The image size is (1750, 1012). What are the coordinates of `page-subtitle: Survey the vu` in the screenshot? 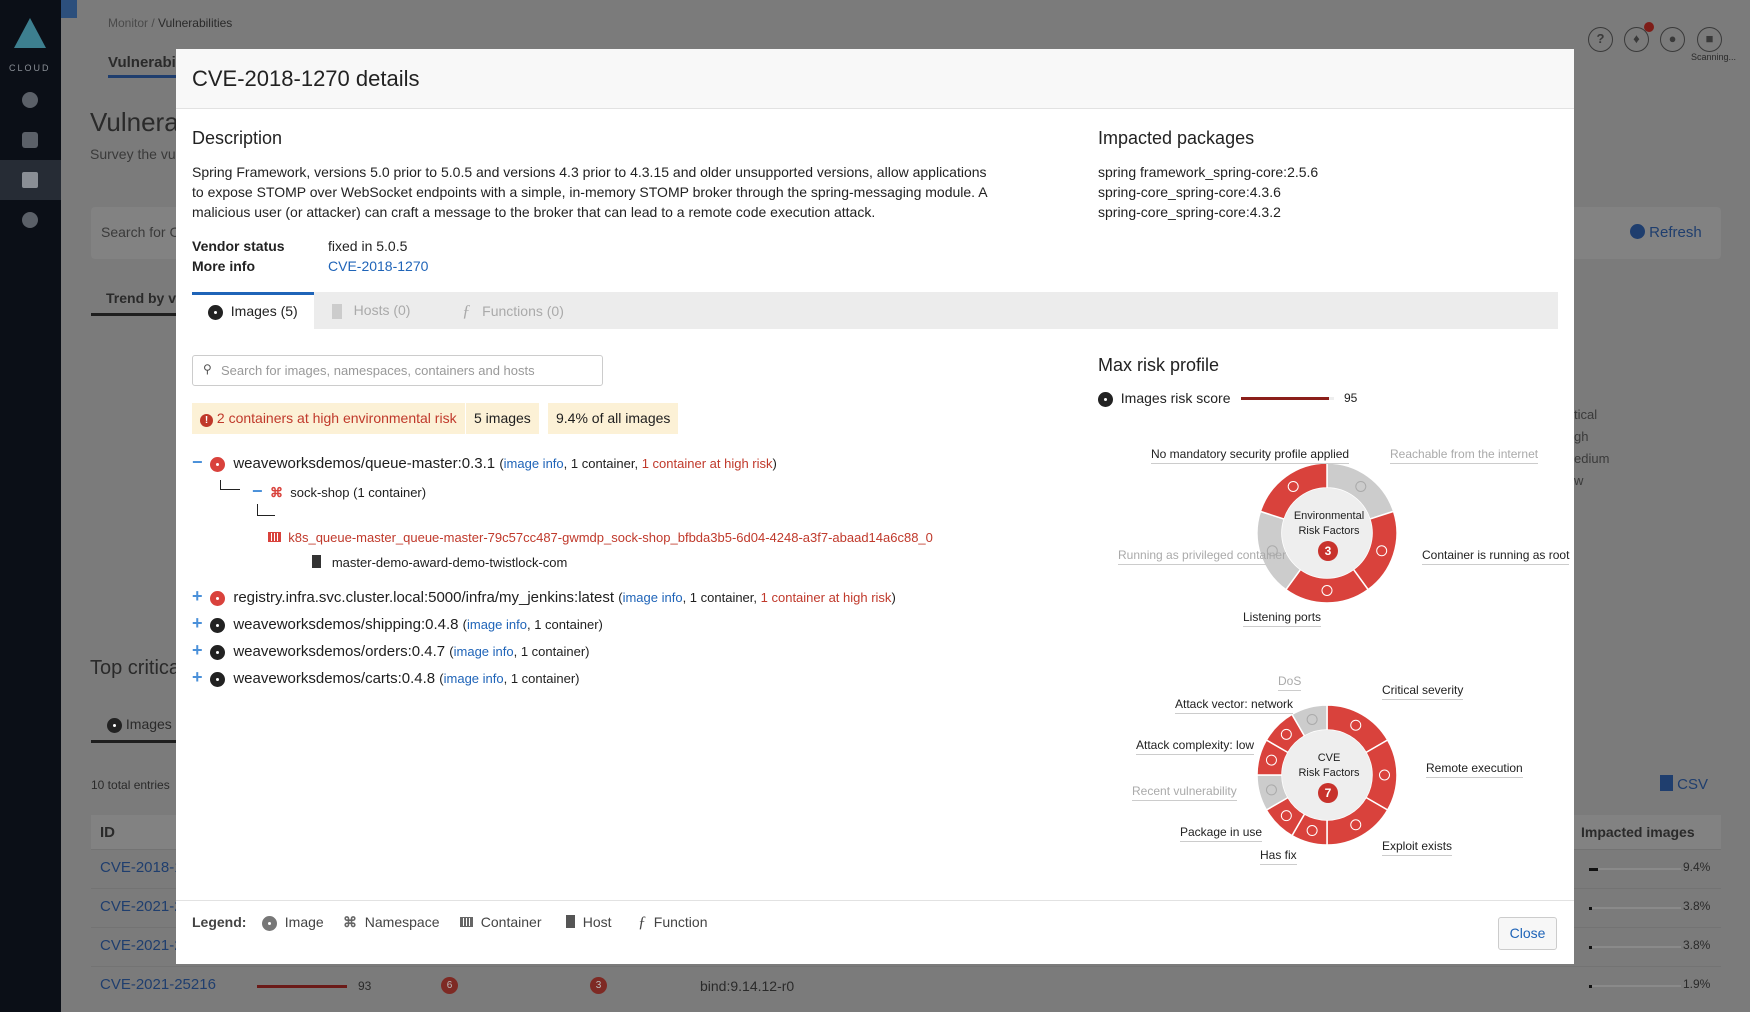 It's located at (133, 154).